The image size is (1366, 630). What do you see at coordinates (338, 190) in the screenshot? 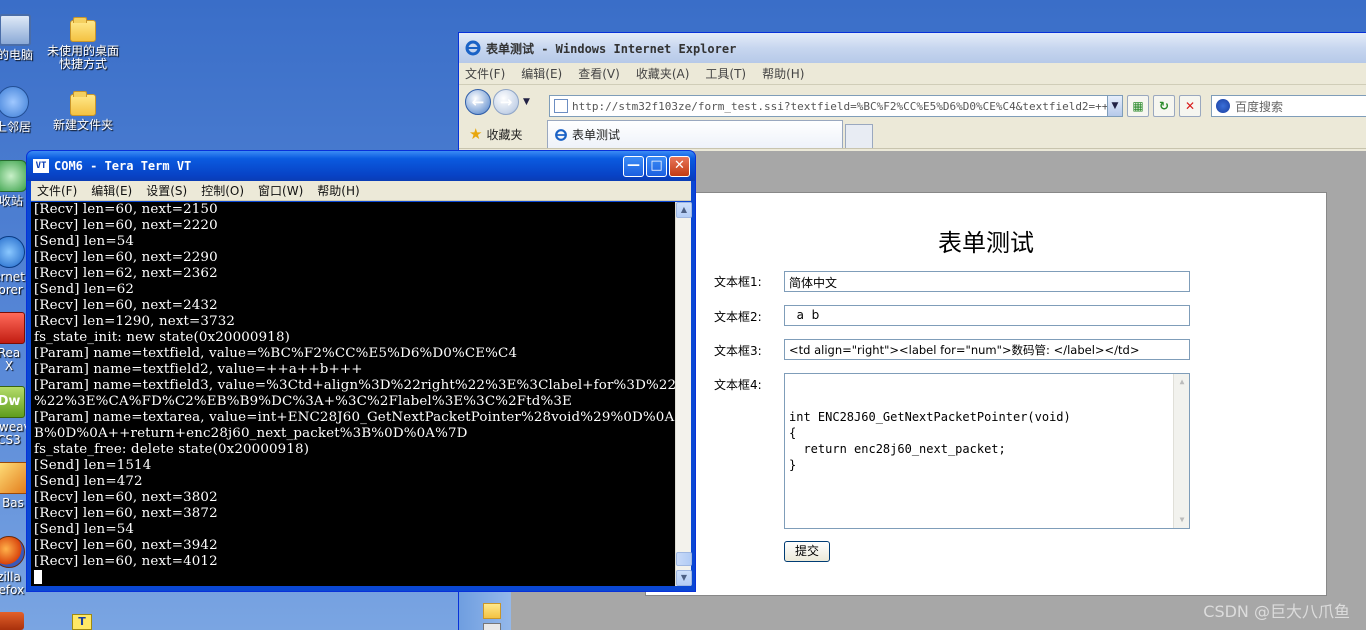
I see `tt-menu-help: 帮助(H)` at bounding box center [338, 190].